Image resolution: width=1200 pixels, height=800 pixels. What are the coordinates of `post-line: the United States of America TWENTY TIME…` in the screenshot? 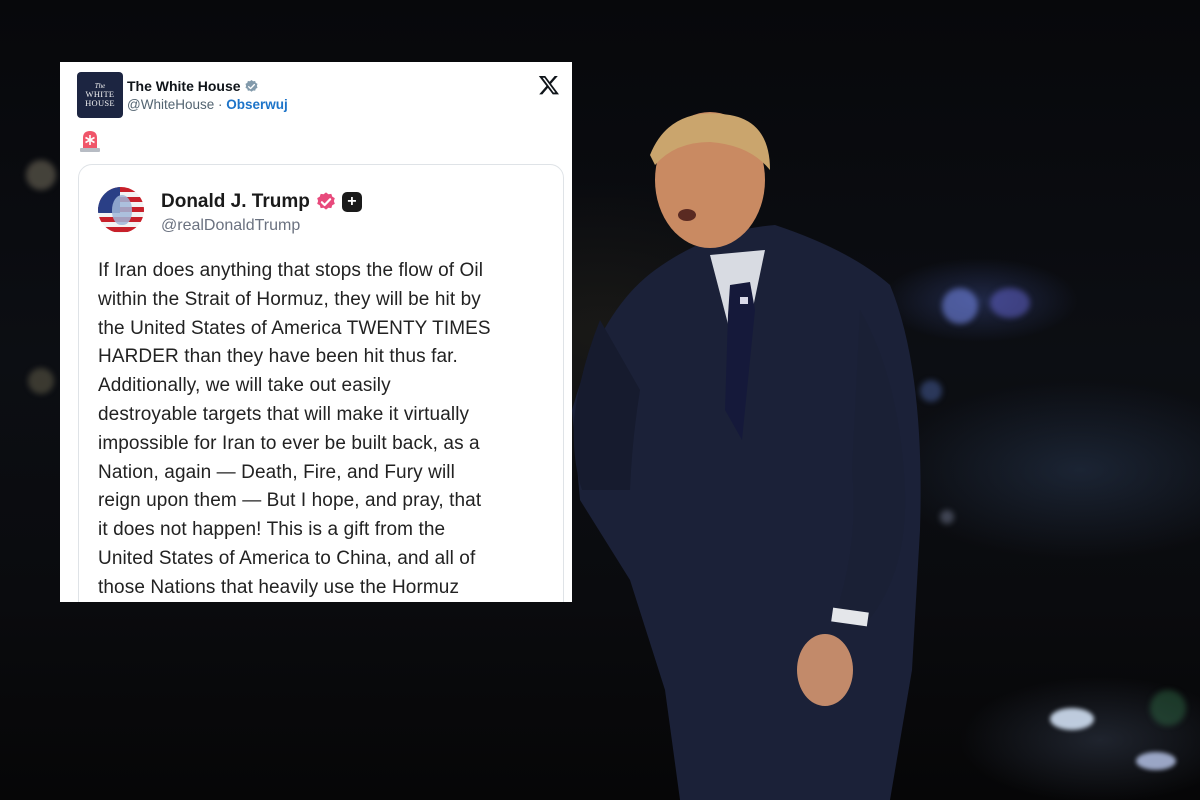 It's located at (294, 328).